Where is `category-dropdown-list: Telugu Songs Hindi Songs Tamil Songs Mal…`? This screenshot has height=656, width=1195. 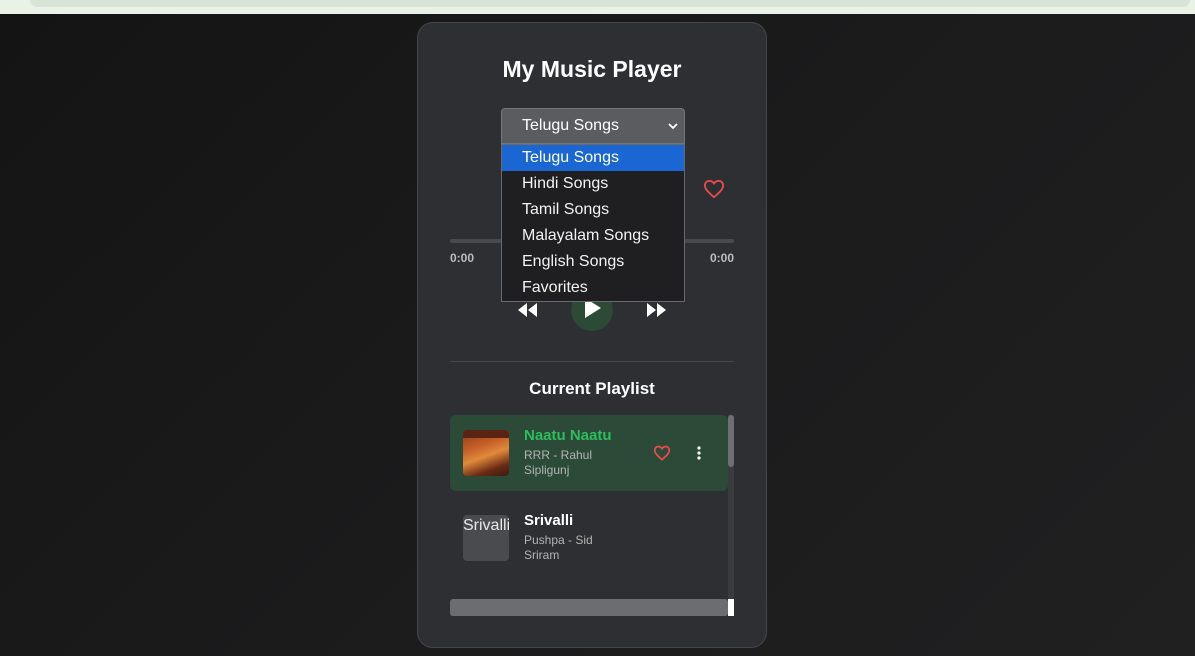 category-dropdown-list: Telugu Songs Hindi Songs Tamil Songs Mal… is located at coordinates (593, 223).